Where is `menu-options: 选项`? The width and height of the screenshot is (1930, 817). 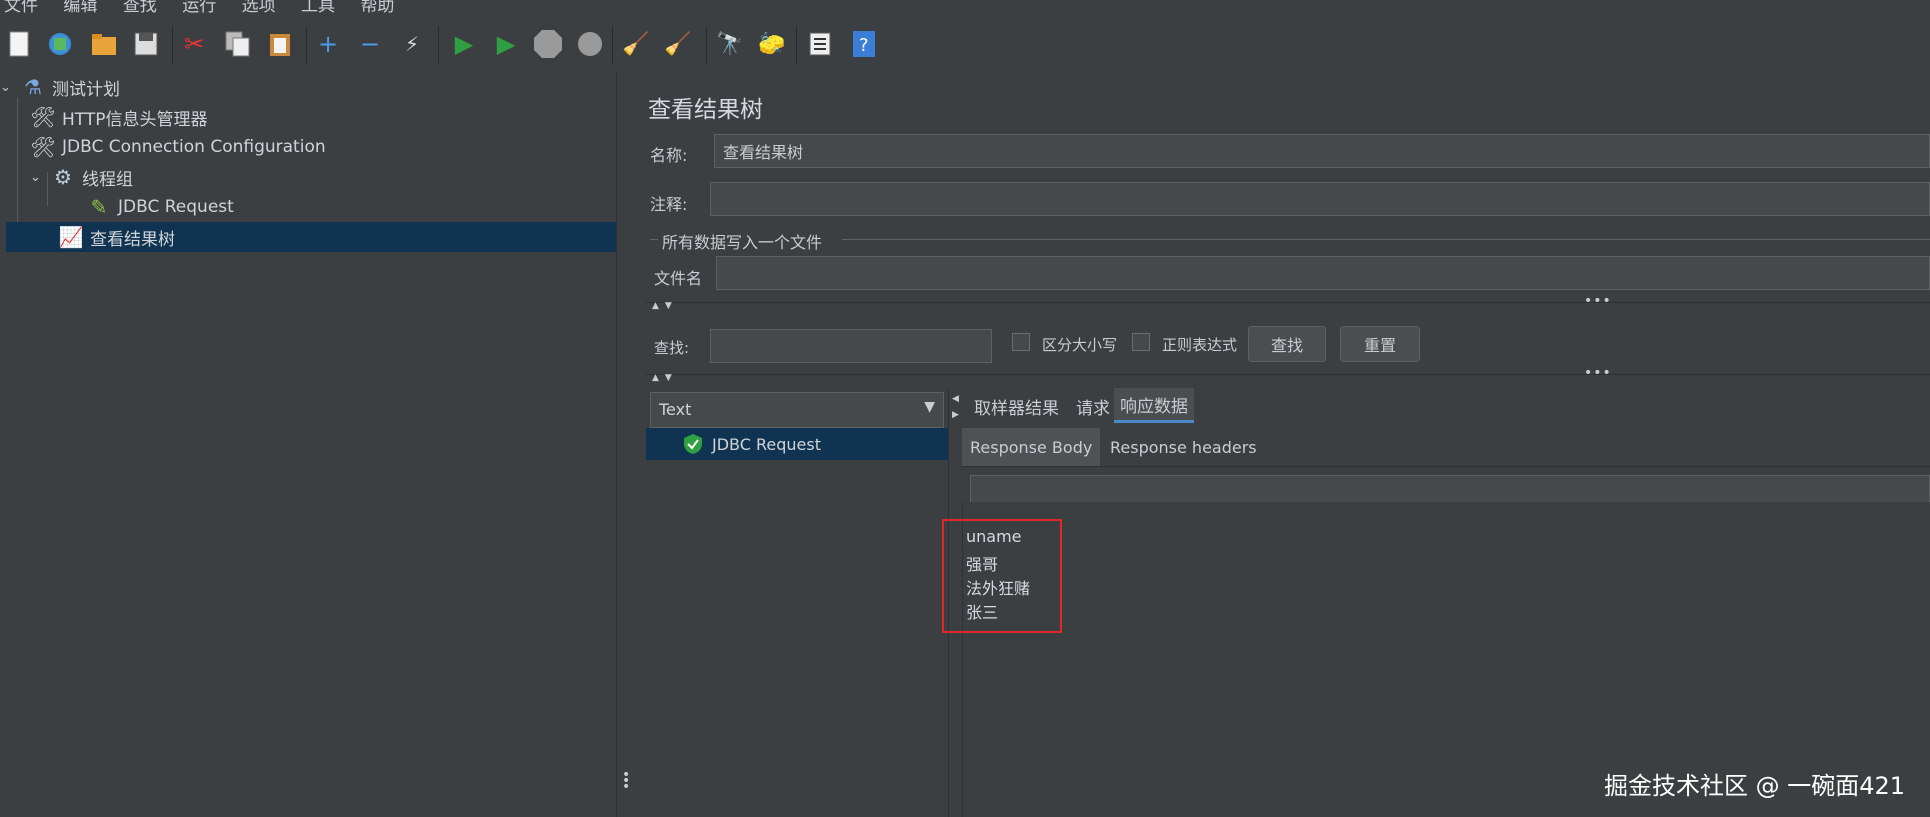 menu-options: 选项 is located at coordinates (259, 8).